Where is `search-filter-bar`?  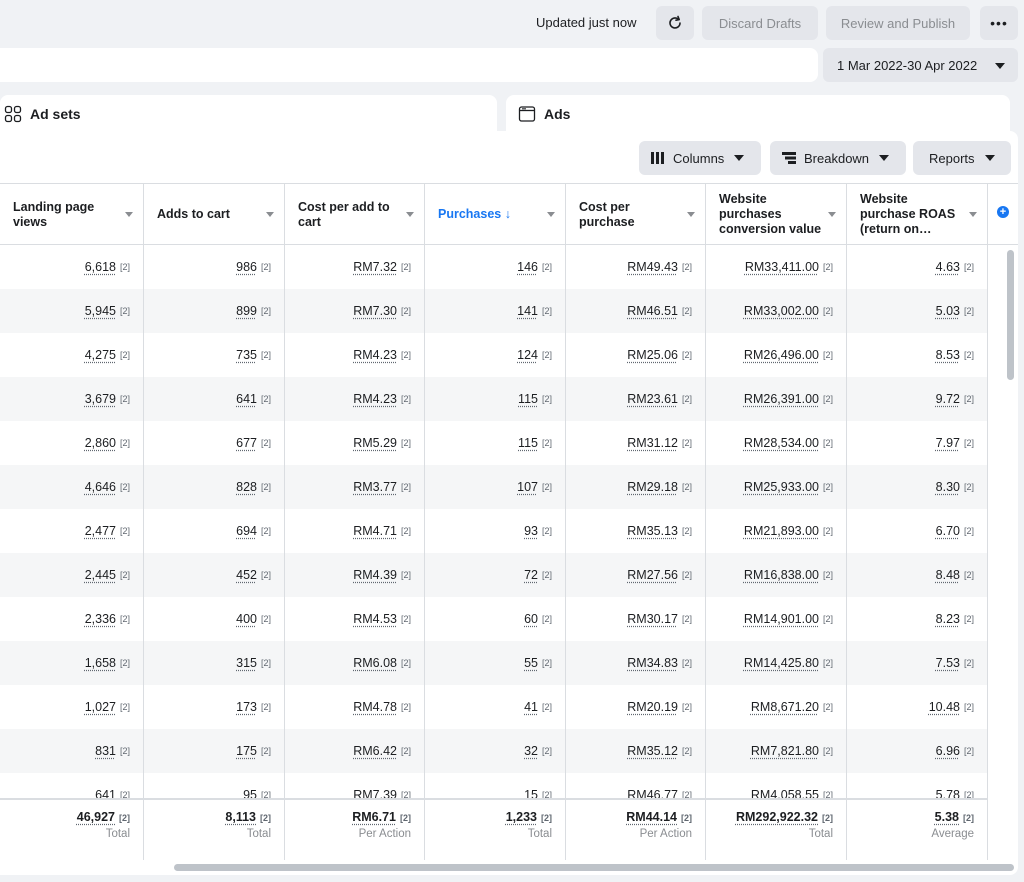 search-filter-bar is located at coordinates (409, 65).